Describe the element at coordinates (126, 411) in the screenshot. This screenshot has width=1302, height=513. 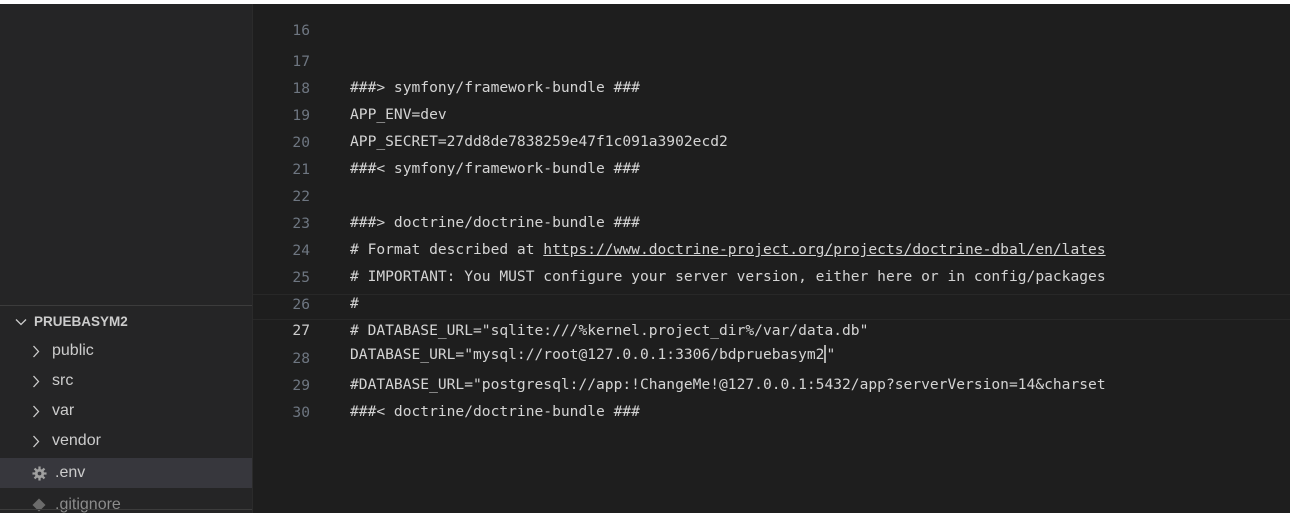
I see `tree-folder-var: var` at that location.